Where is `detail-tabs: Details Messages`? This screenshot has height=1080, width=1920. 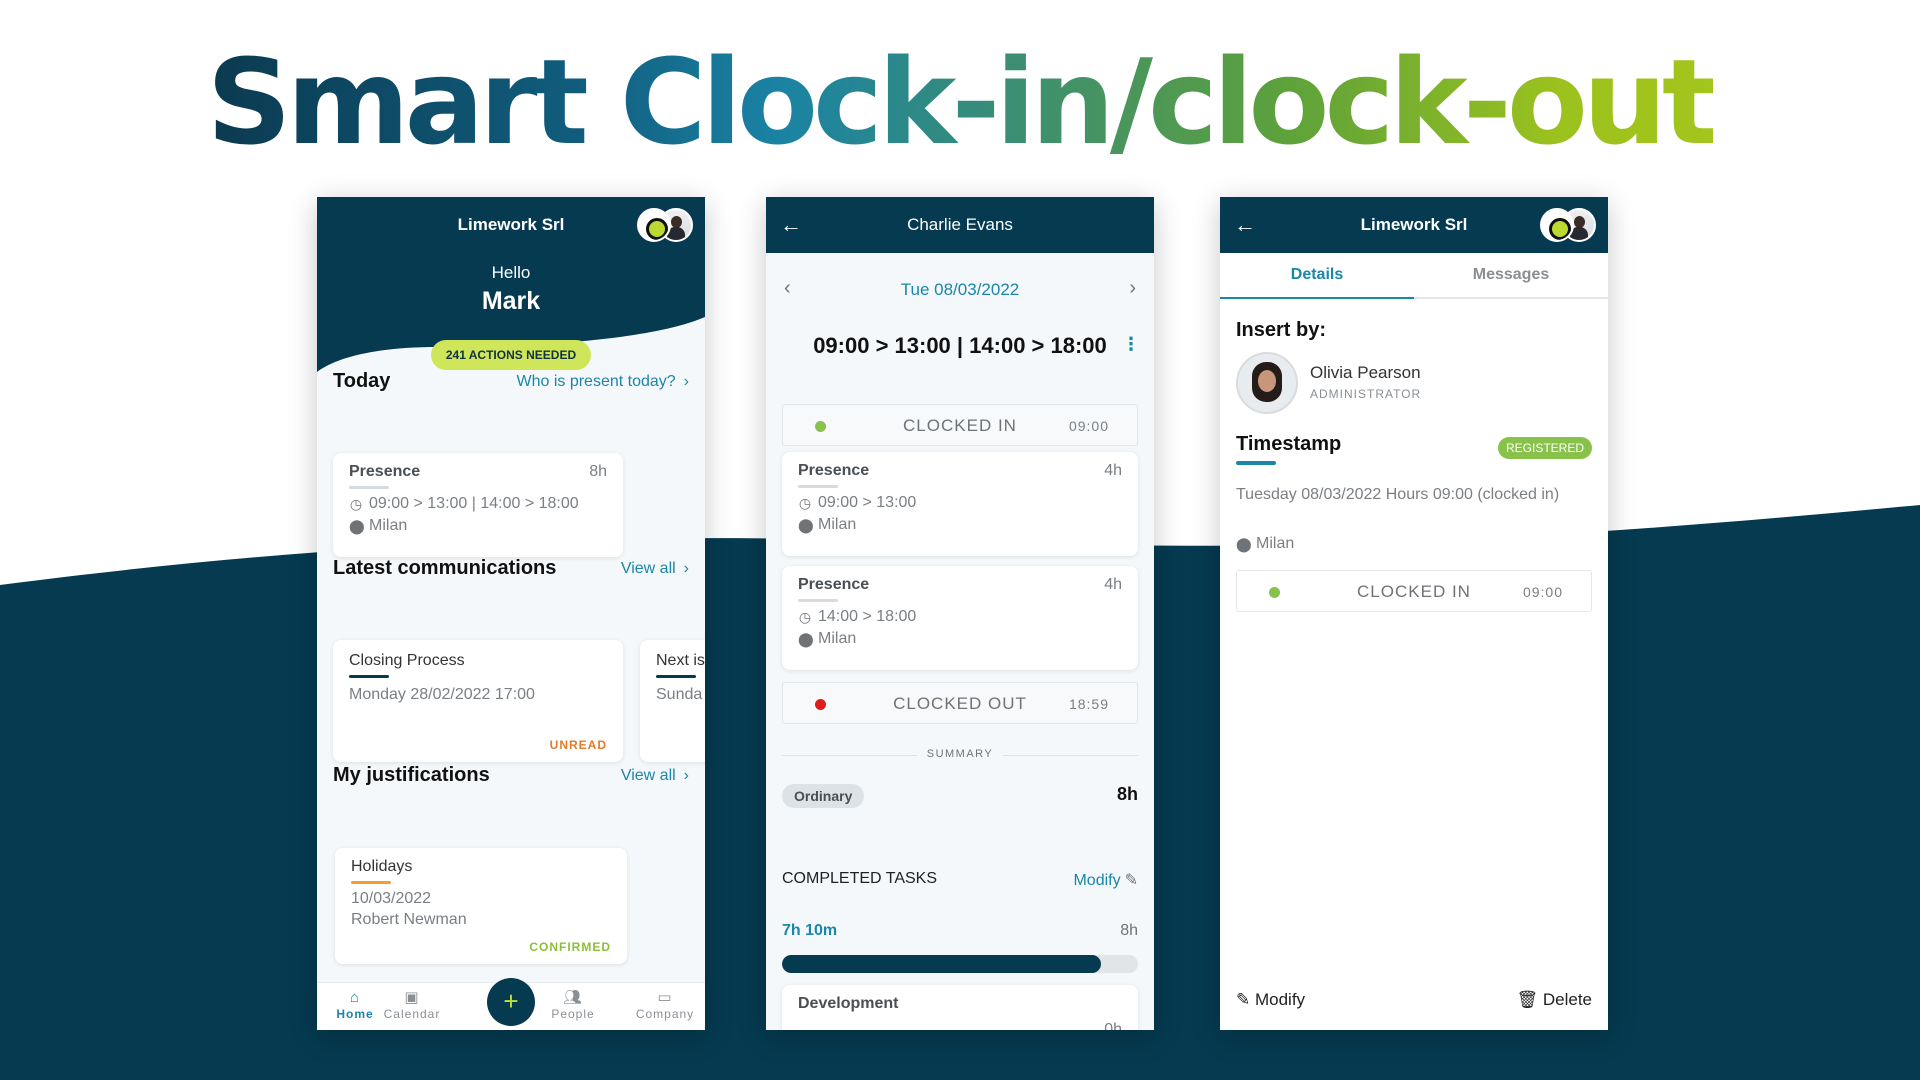 detail-tabs: Details Messages is located at coordinates (1414, 276).